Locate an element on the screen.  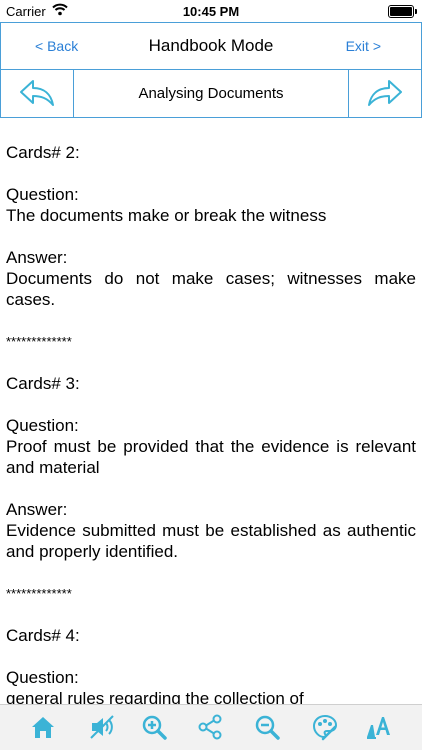
card-header: Cards# 3: is located at coordinates (43, 383).